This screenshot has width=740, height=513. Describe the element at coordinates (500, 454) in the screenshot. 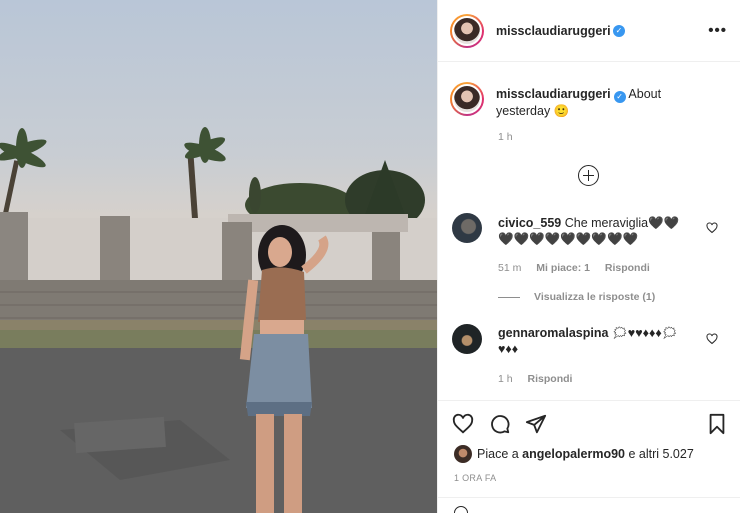

I see `likes-prefix: Piace a` at that location.